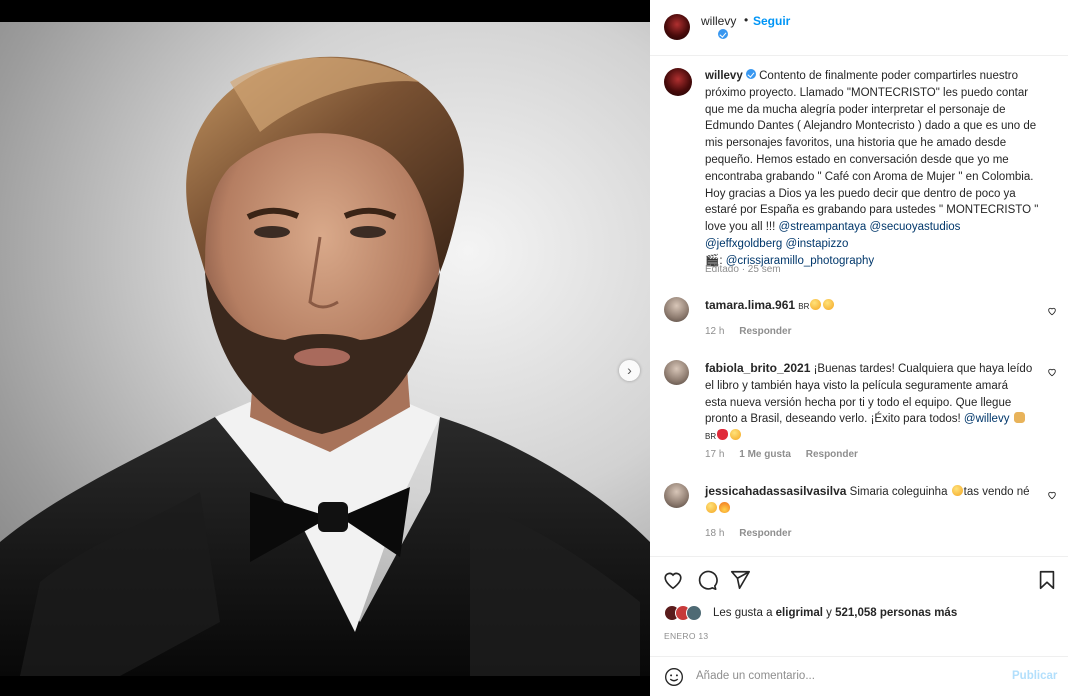 The image size is (1068, 696). What do you see at coordinates (829, 613) in the screenshot?
I see `likes-middle: y` at bounding box center [829, 613].